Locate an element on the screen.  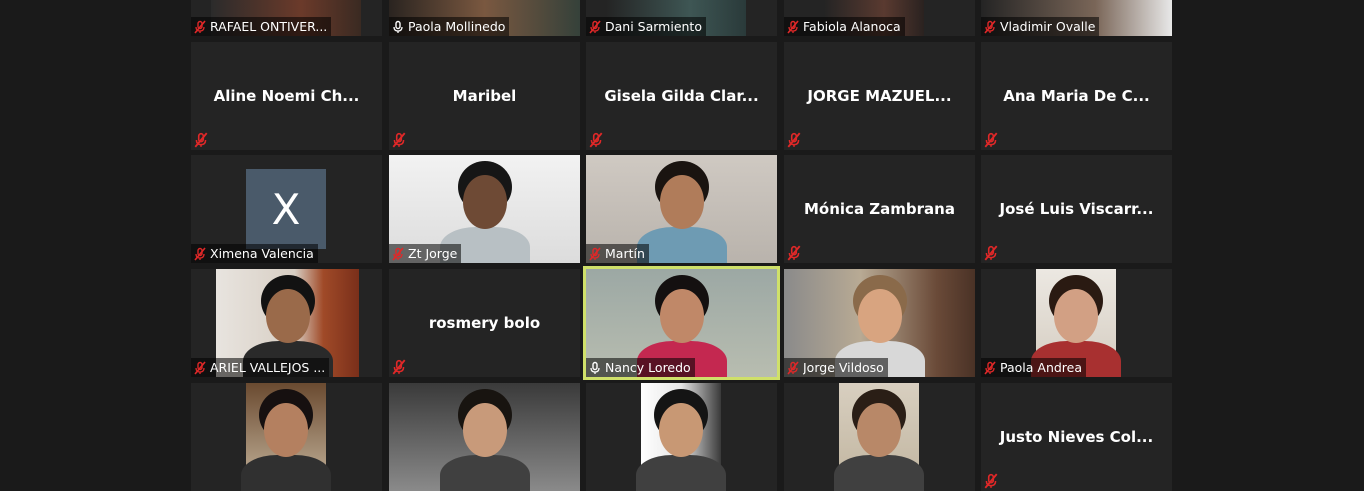
participant-tile: rosmery bolo is located at coordinates (484, 323).